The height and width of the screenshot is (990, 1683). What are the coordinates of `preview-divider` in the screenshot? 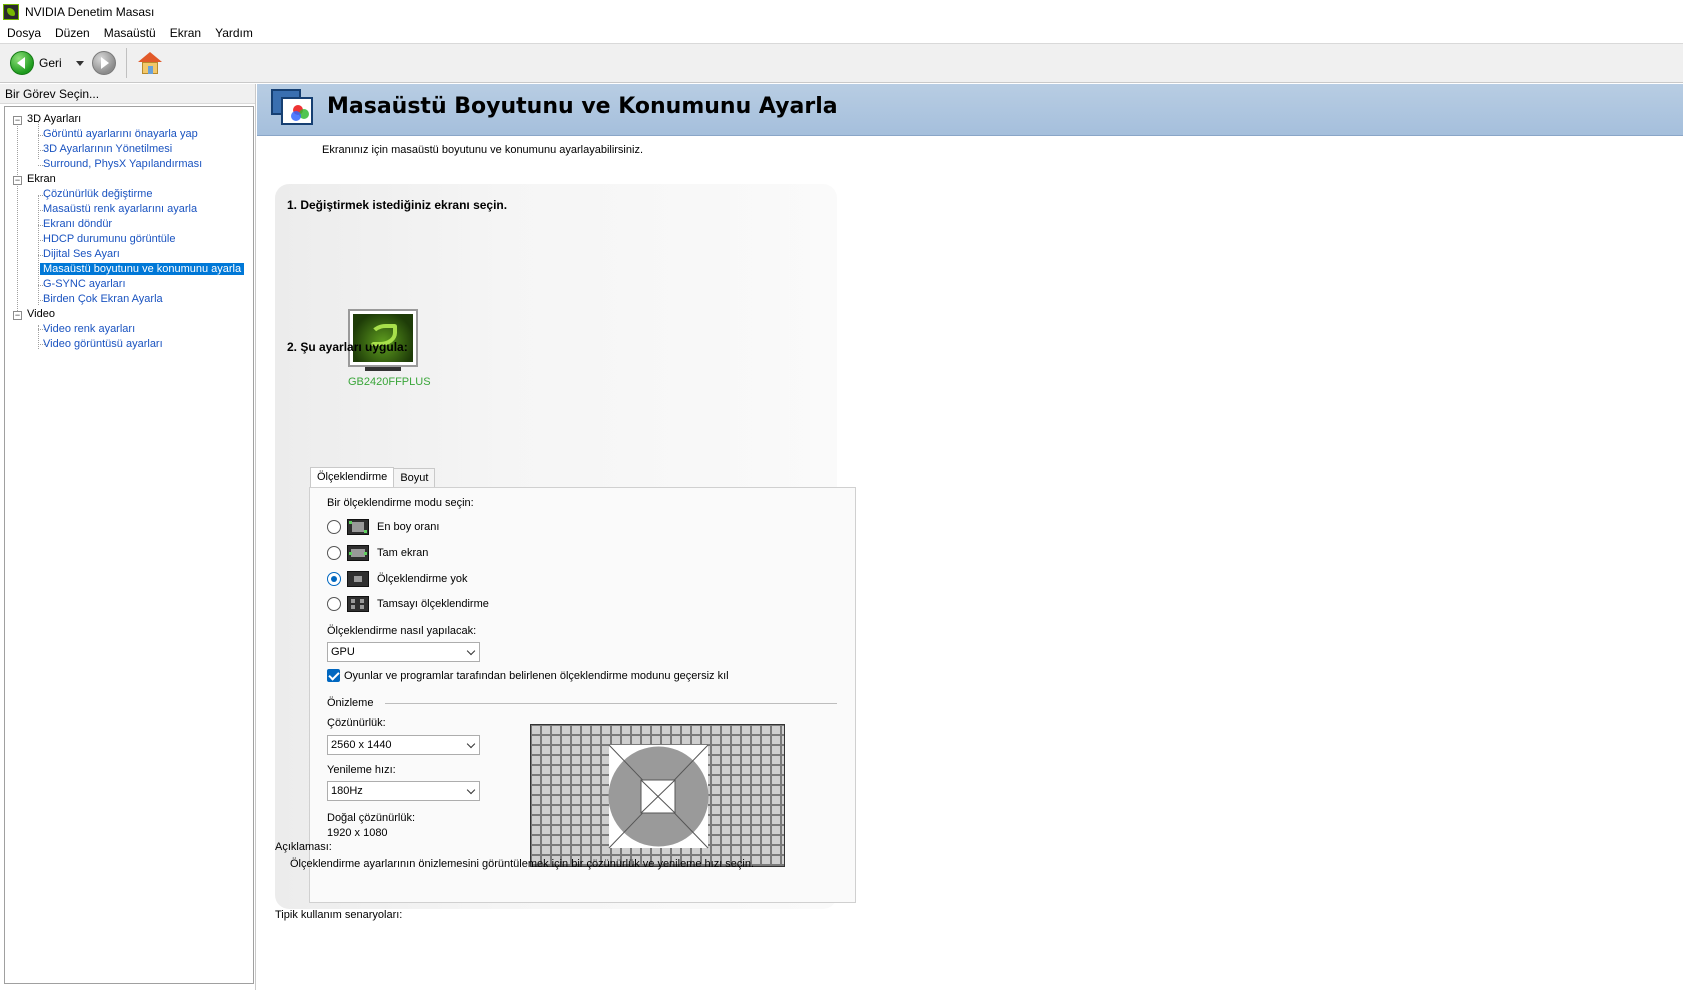 It's located at (611, 703).